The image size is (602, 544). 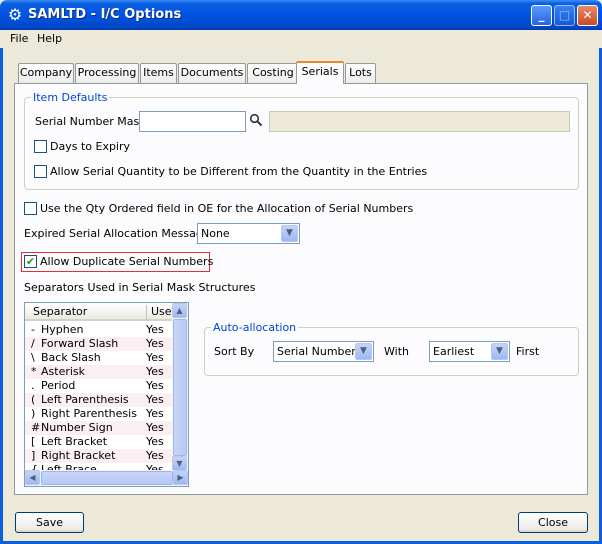 I want to click on sort-by-select: Serial Number ▼, so click(x=323, y=351).